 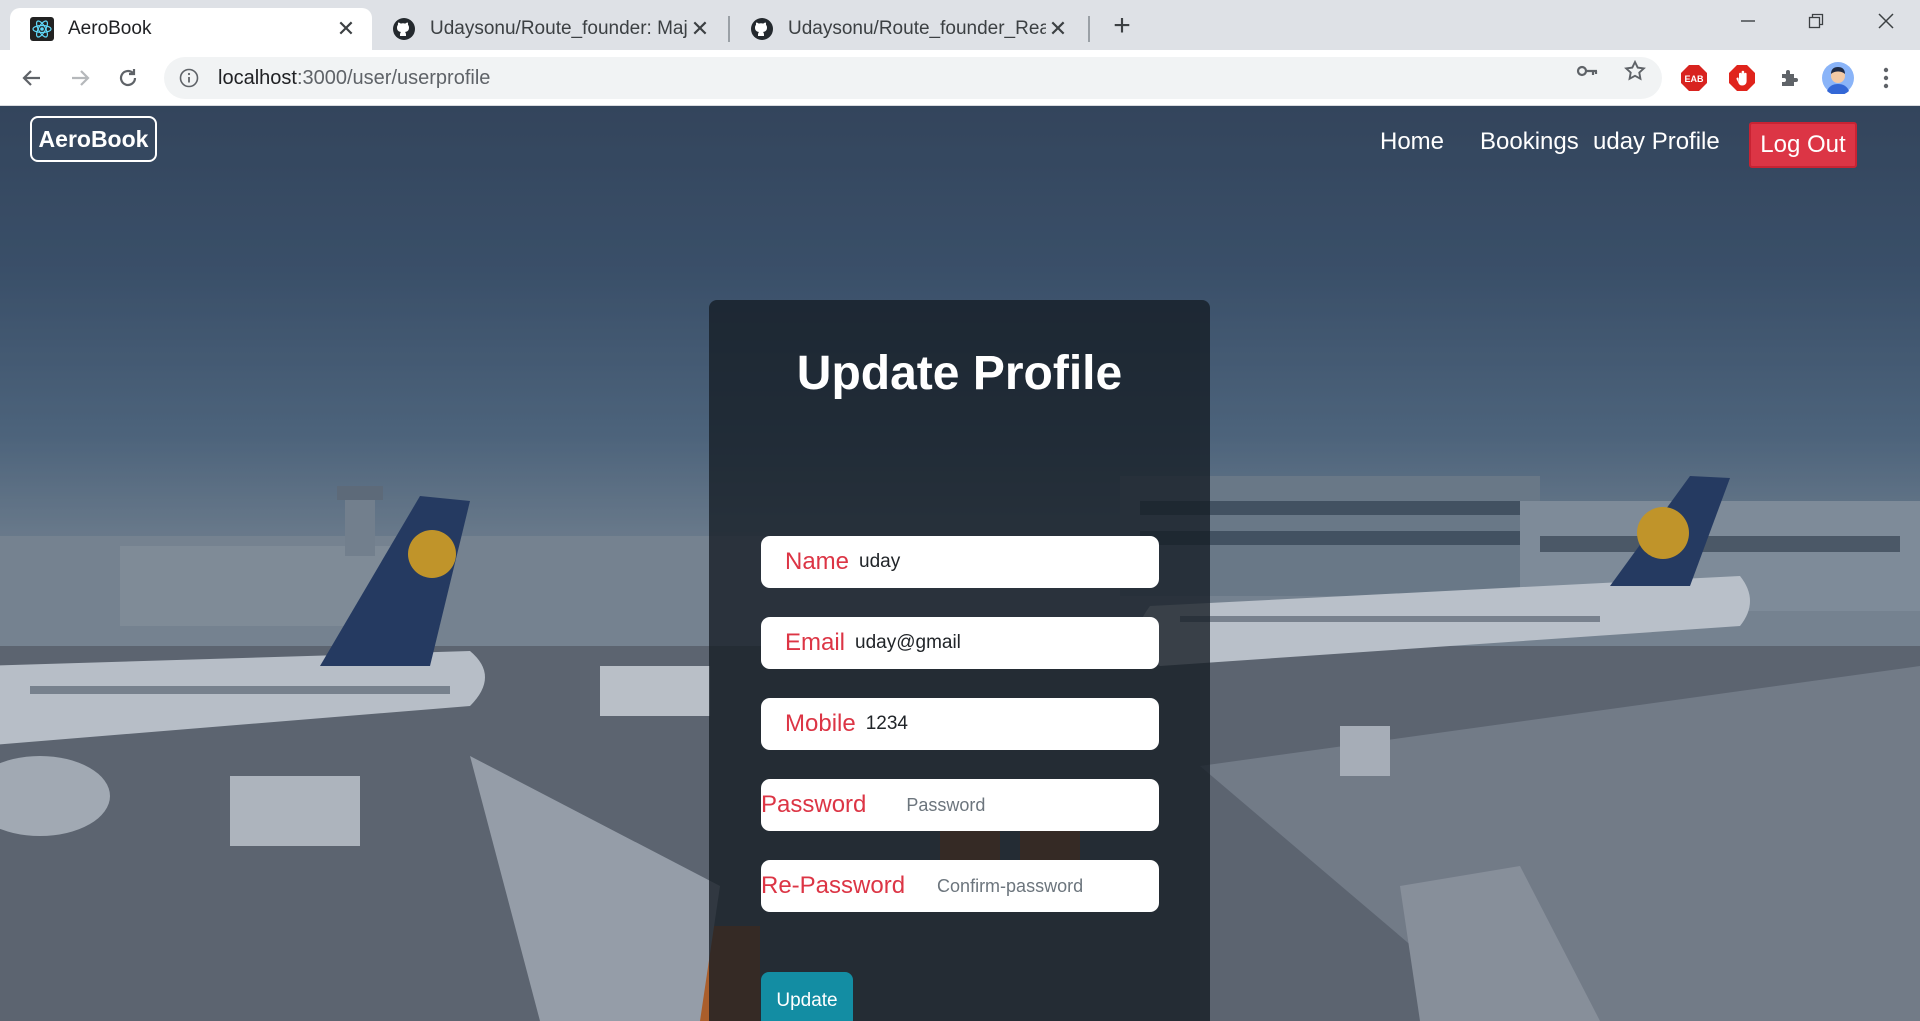 I want to click on password-field: Password Password, so click(x=960, y=805).